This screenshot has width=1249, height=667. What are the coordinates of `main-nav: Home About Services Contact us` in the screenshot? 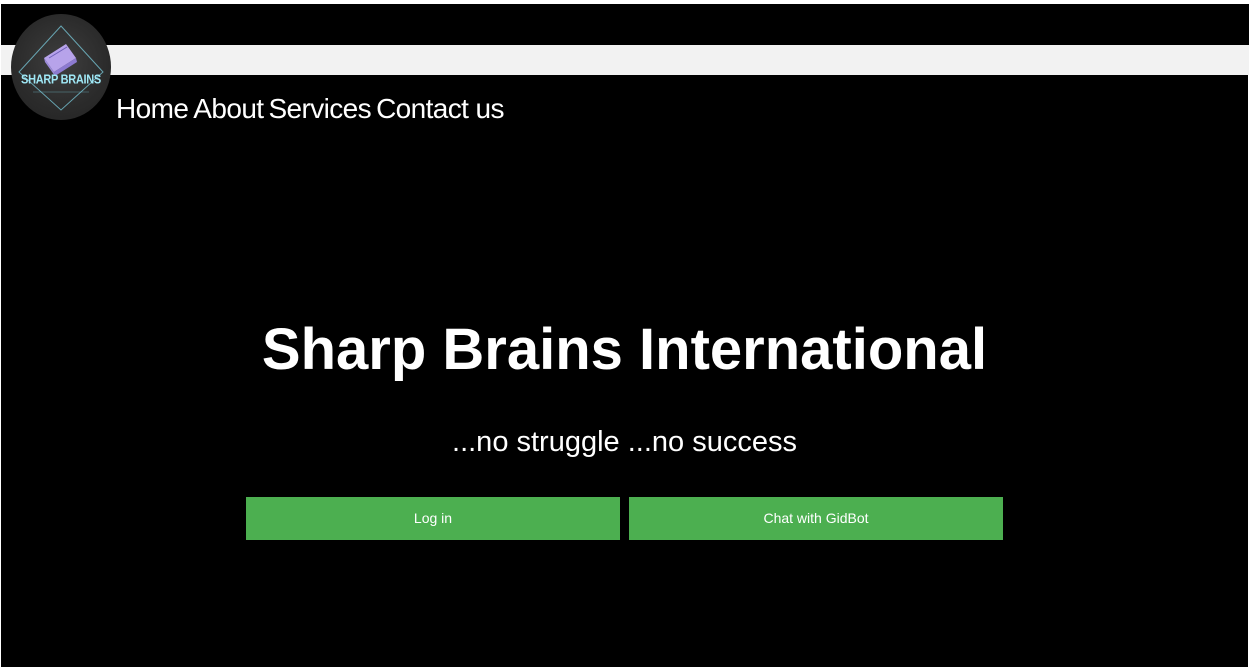 It's located at (310, 109).